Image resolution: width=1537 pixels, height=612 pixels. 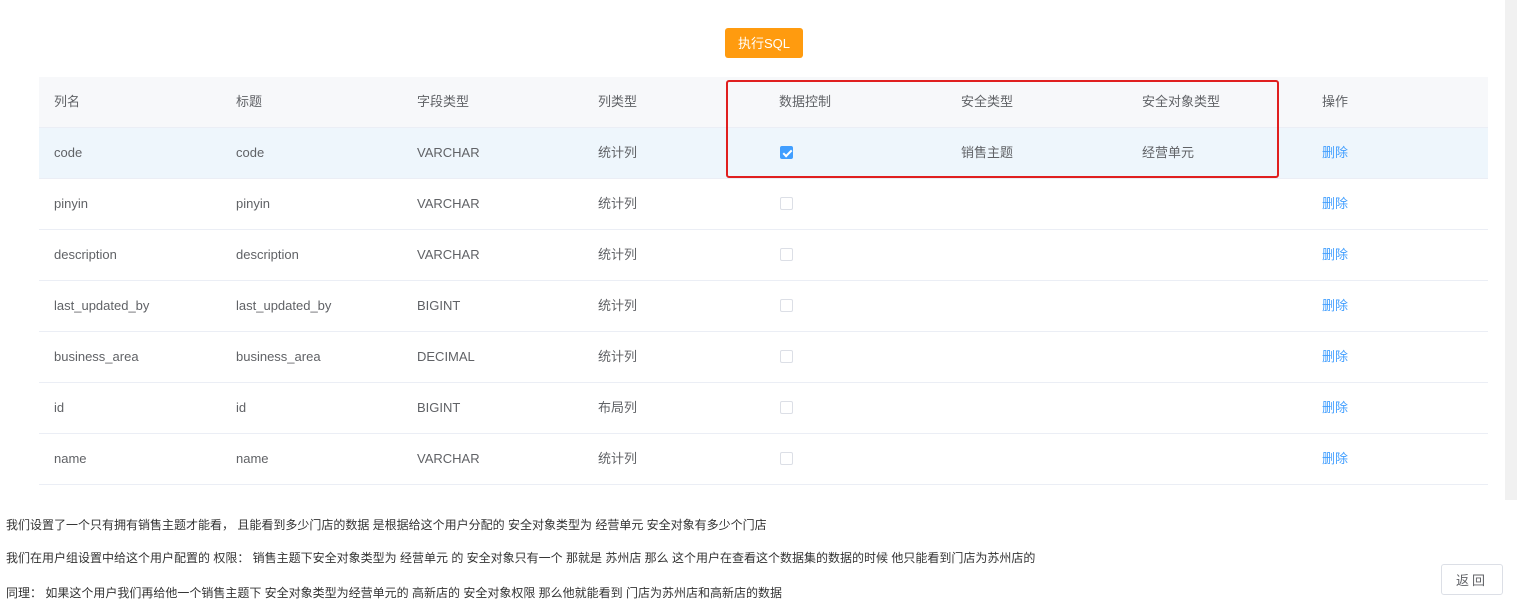 What do you see at coordinates (443, 101) in the screenshot?
I see `header-field-type: 字段类型` at bounding box center [443, 101].